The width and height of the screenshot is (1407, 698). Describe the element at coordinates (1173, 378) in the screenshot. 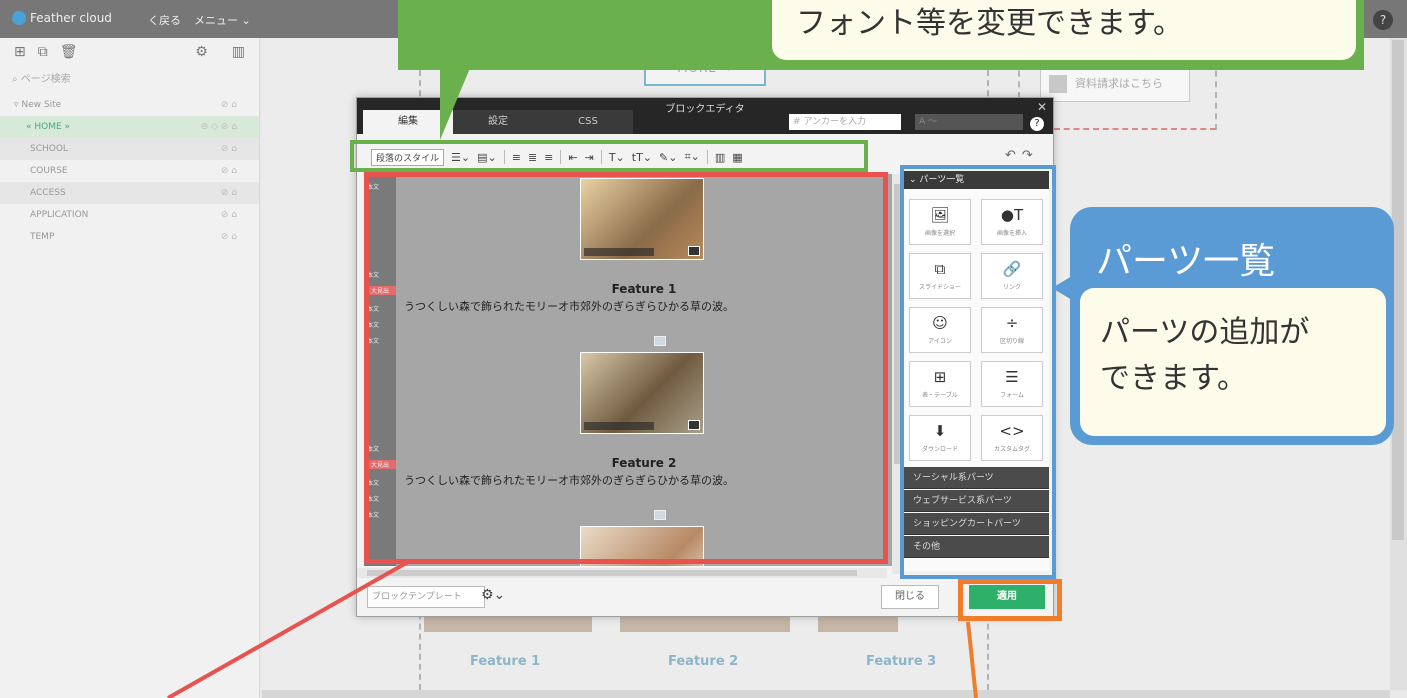

I see `blue-body-line: できます。` at that location.